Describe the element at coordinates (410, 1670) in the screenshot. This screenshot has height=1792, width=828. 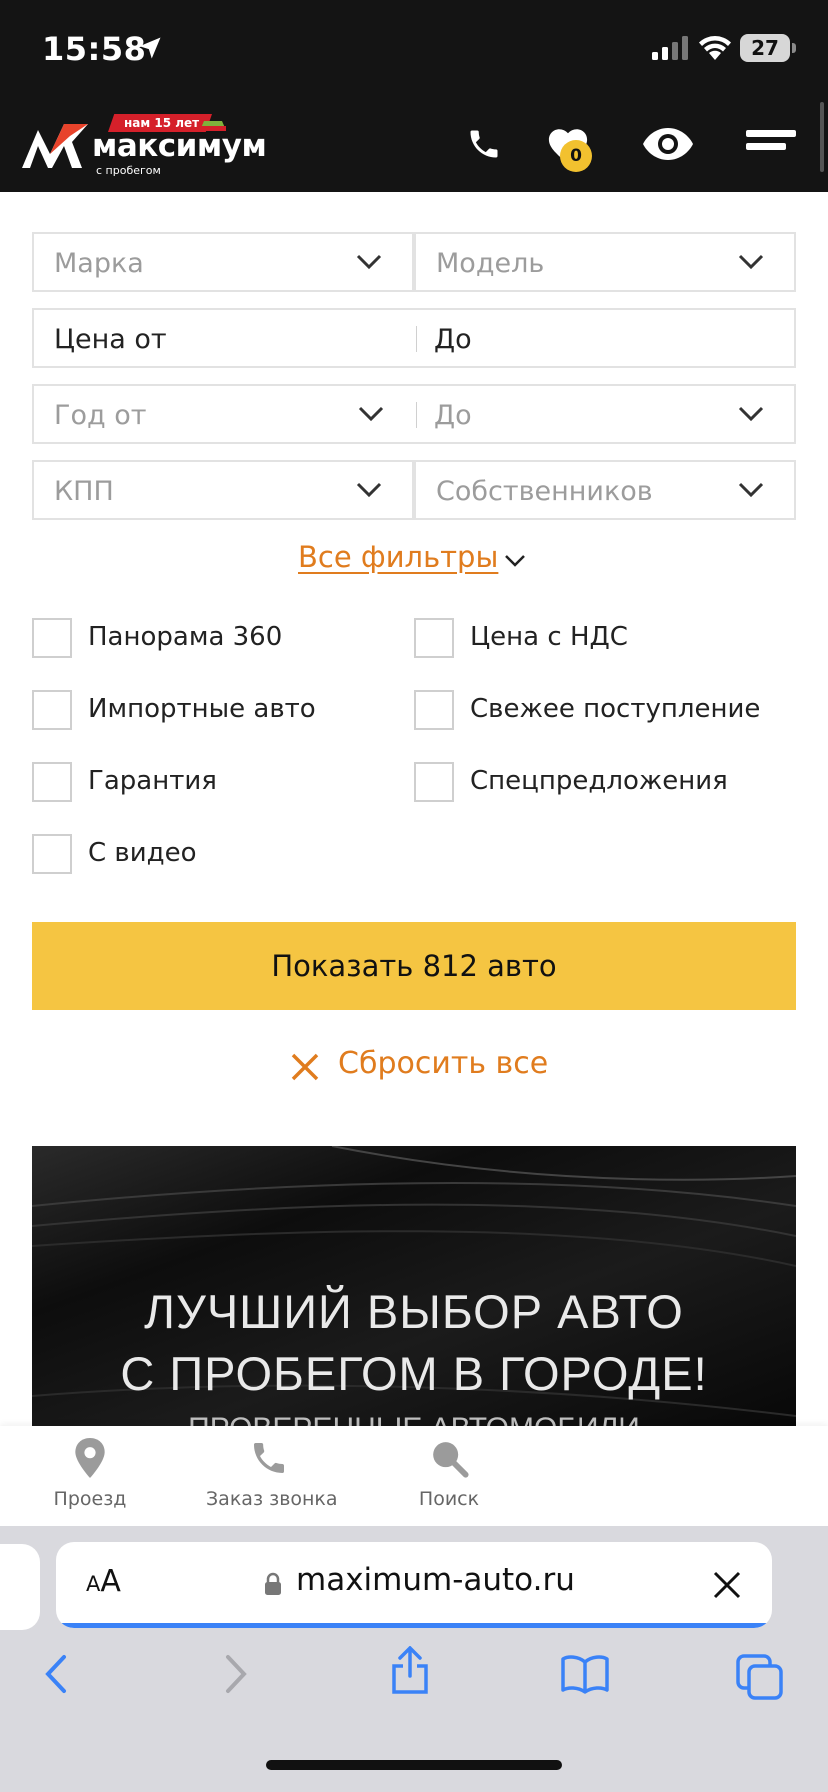
I see `share-icon` at that location.